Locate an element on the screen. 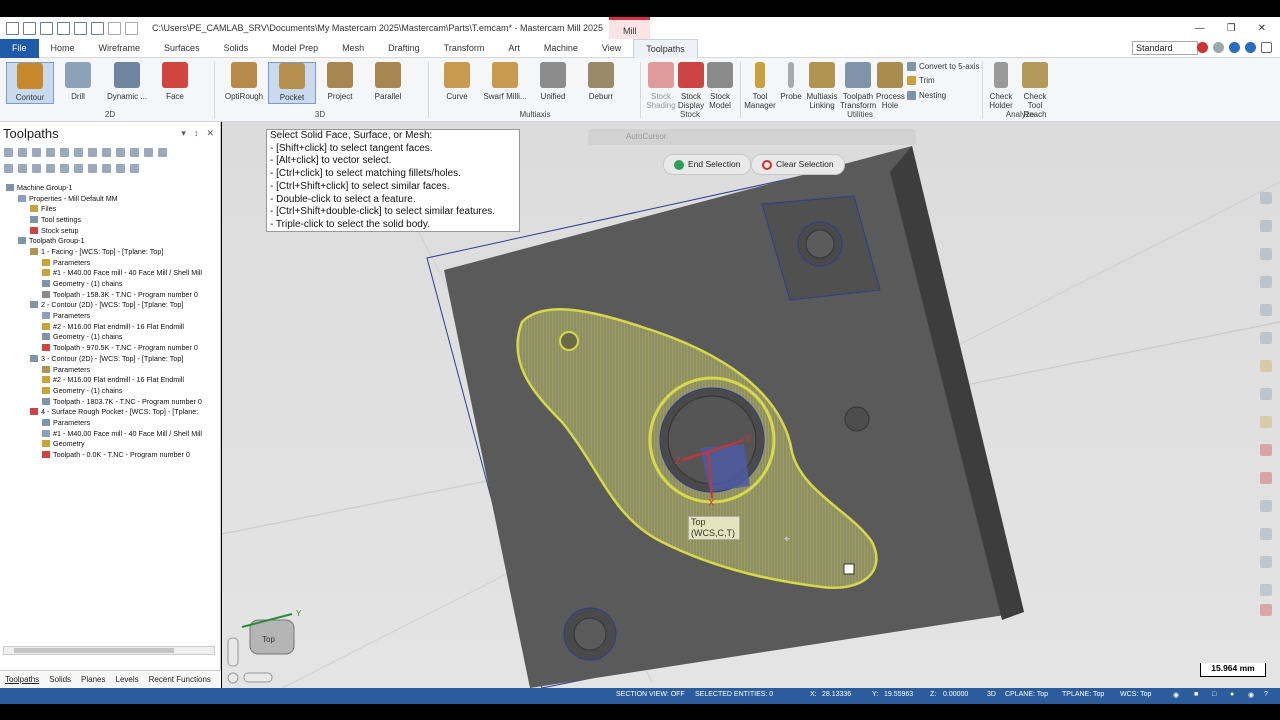 The height and width of the screenshot is (720, 1280). menu-surfaces: Surfaces is located at coordinates (182, 48).